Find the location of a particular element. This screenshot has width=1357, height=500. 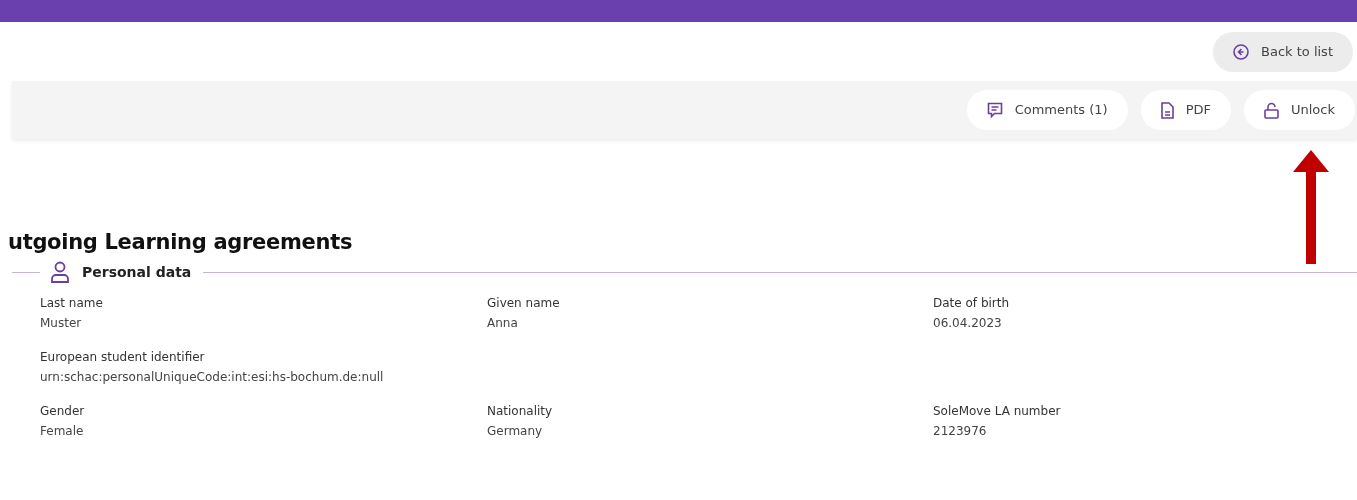

unlock-button: Unlock is located at coordinates (1299, 110).